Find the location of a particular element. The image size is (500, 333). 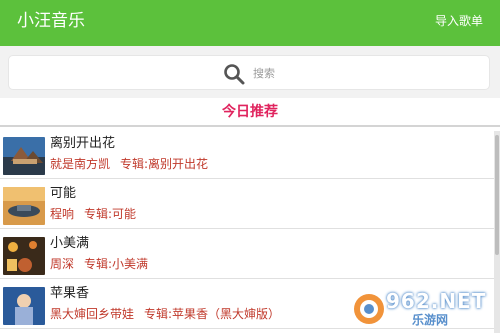

song-meta: 程响 专辑:可能 is located at coordinates (93, 214).